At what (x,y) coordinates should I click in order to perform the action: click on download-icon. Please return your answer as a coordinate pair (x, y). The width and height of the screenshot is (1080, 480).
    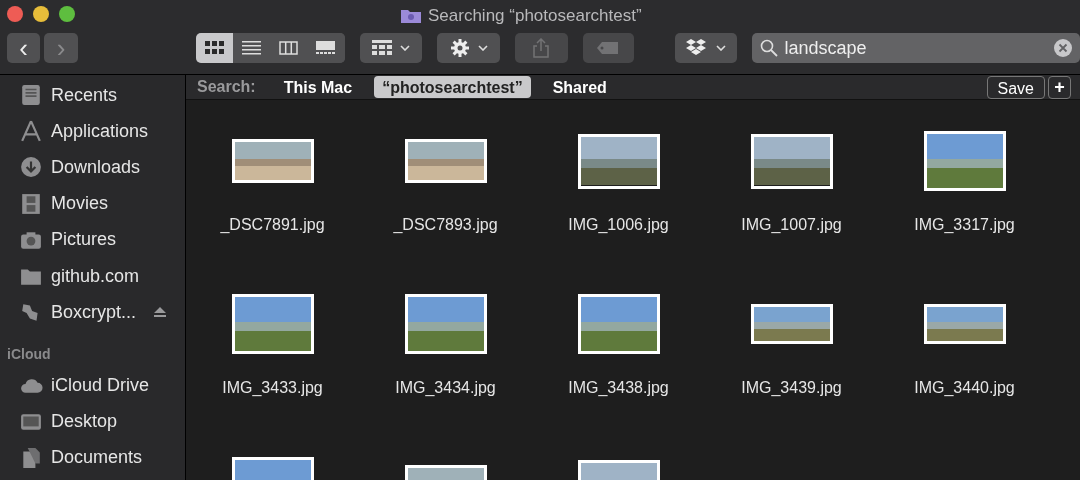
    Looking at the image, I should click on (31, 167).